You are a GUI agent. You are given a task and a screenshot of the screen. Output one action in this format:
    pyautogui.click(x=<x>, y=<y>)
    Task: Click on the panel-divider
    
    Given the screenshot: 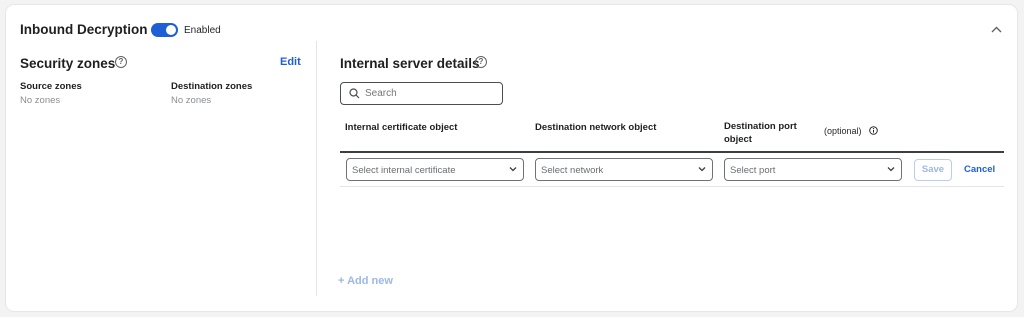 What is the action you would take?
    pyautogui.click(x=316, y=168)
    